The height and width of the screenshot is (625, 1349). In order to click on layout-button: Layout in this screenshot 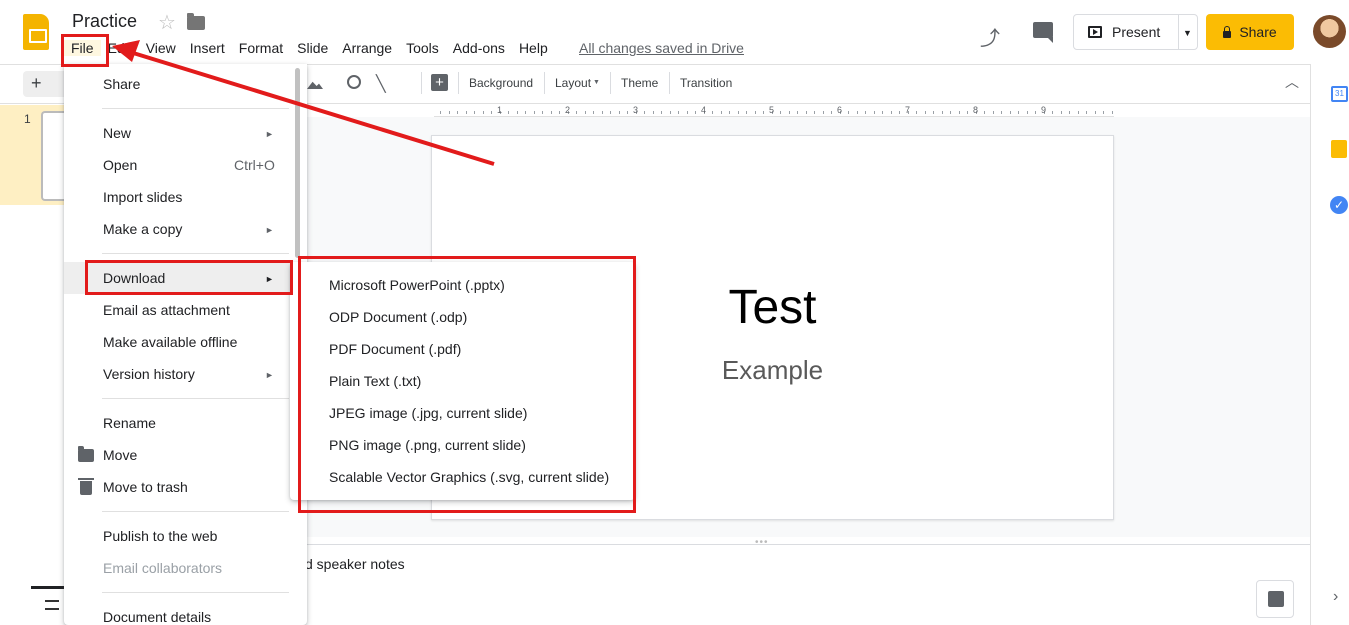, I will do `click(573, 83)`.